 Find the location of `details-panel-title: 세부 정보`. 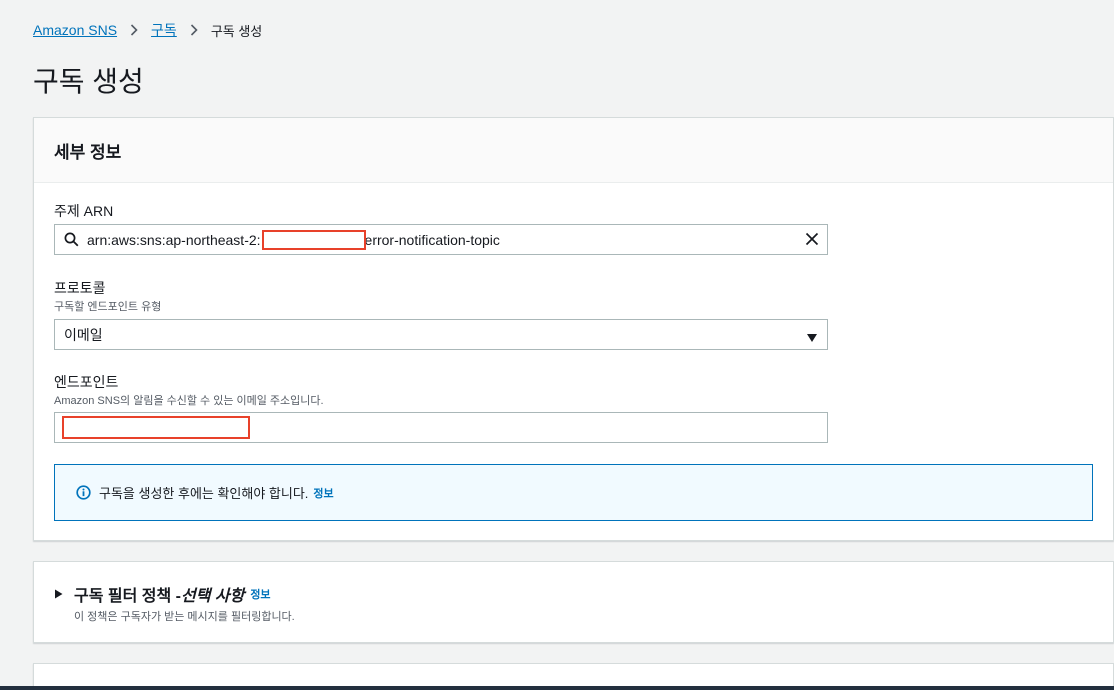

details-panel-title: 세부 정보 is located at coordinates (88, 152).